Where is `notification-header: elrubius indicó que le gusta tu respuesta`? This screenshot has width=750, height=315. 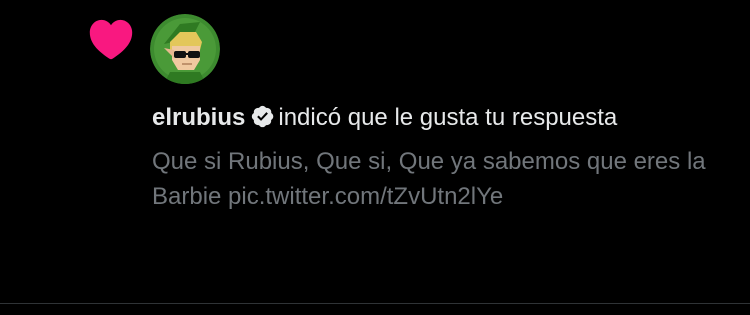 notification-header: elrubius indicó que le gusta tu respuesta is located at coordinates (432, 117).